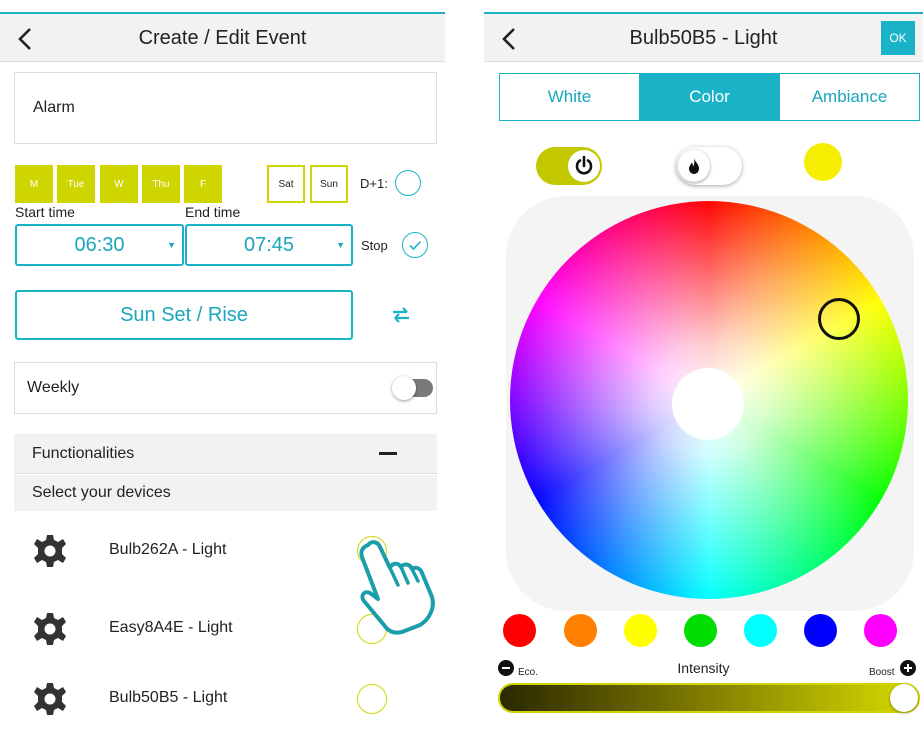 The height and width of the screenshot is (739, 923). What do you see at coordinates (225, 493) in the screenshot?
I see `select-devices-header: Select your devices` at bounding box center [225, 493].